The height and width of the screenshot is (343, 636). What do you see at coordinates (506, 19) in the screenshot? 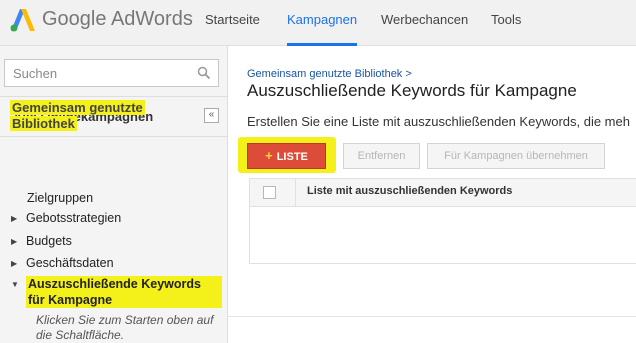
I see `nav-tools: Tools` at bounding box center [506, 19].